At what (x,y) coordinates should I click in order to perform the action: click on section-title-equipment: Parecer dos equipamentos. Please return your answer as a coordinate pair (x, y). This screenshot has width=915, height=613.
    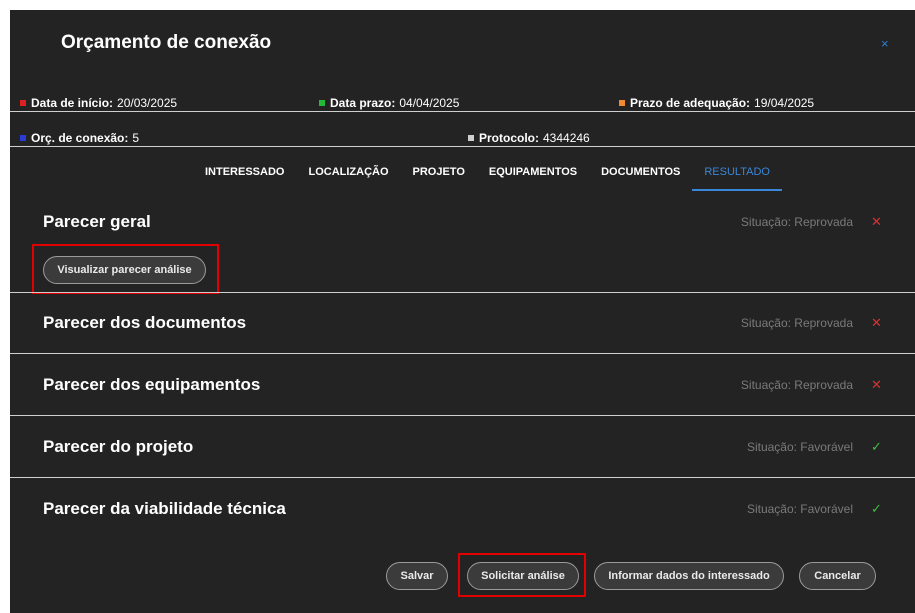
    Looking at the image, I should click on (152, 384).